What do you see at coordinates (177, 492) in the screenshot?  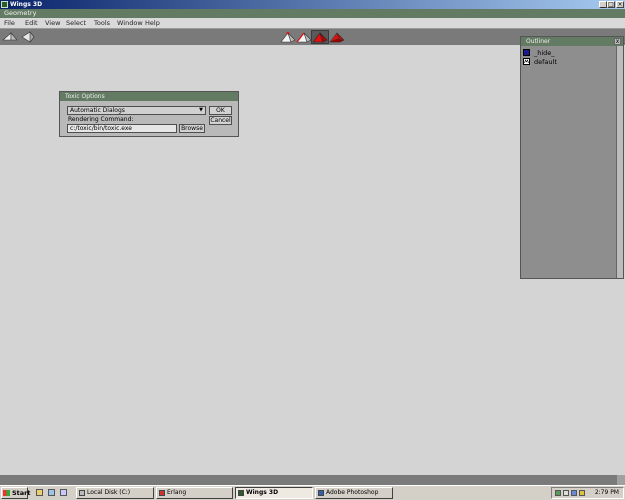 I see `task-label: Erlang` at bounding box center [177, 492].